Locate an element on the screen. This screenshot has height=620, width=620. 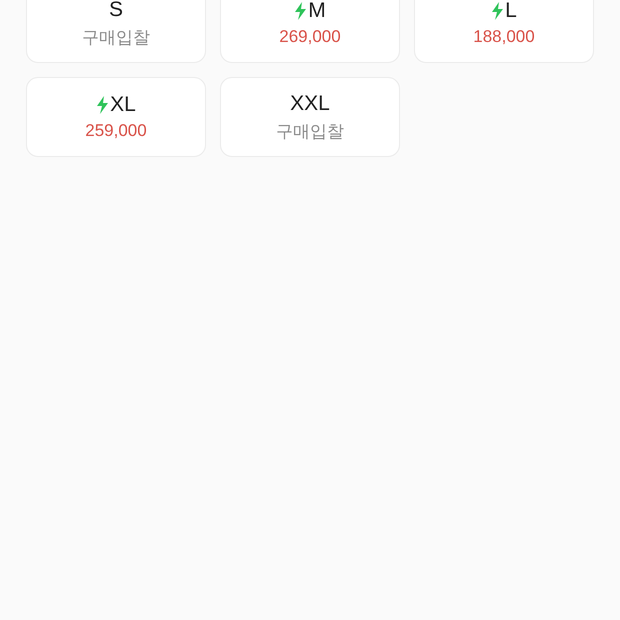
price-label: 188,000 is located at coordinates (504, 37).